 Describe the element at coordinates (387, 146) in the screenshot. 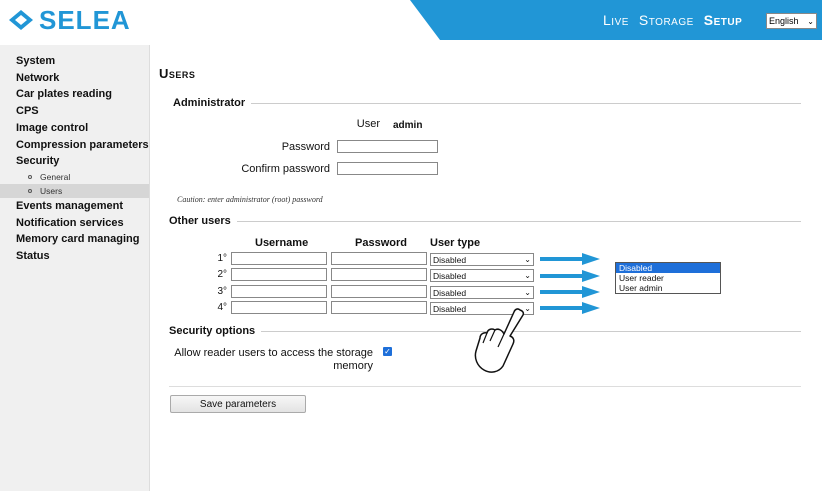

I see `admin-password-field` at that location.